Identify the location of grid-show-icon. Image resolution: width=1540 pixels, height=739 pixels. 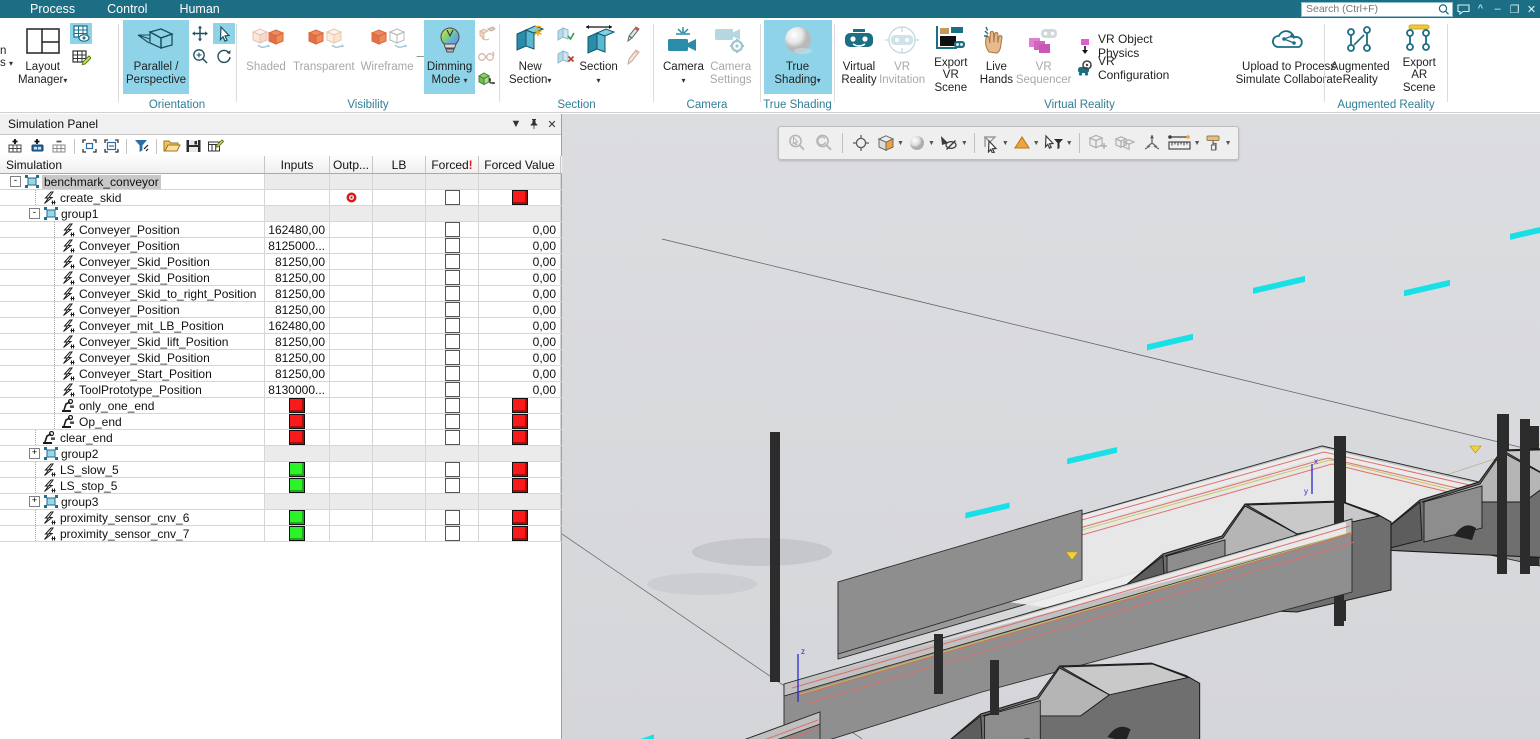
(81, 33).